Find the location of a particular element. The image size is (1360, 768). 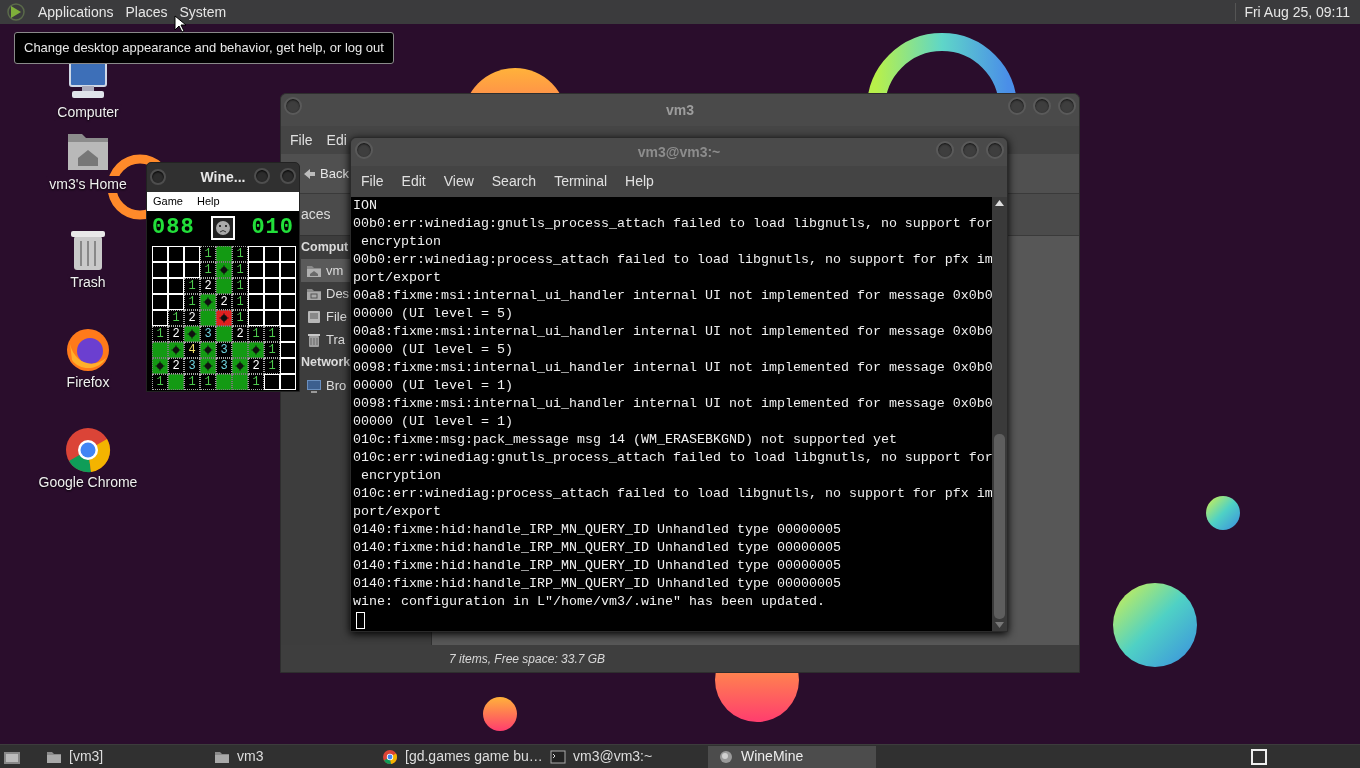

sidebar-item: File is located at coordinates (325, 316).